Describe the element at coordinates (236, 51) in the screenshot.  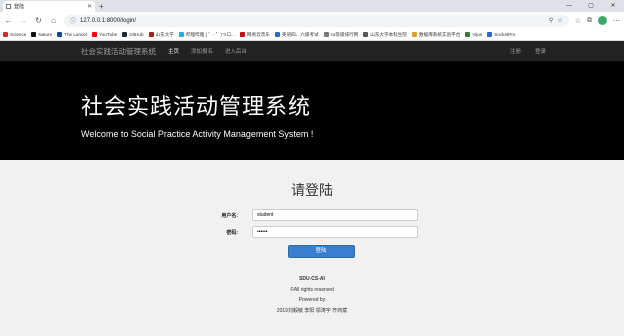
I see `nav-link-admin: 进入后台` at that location.